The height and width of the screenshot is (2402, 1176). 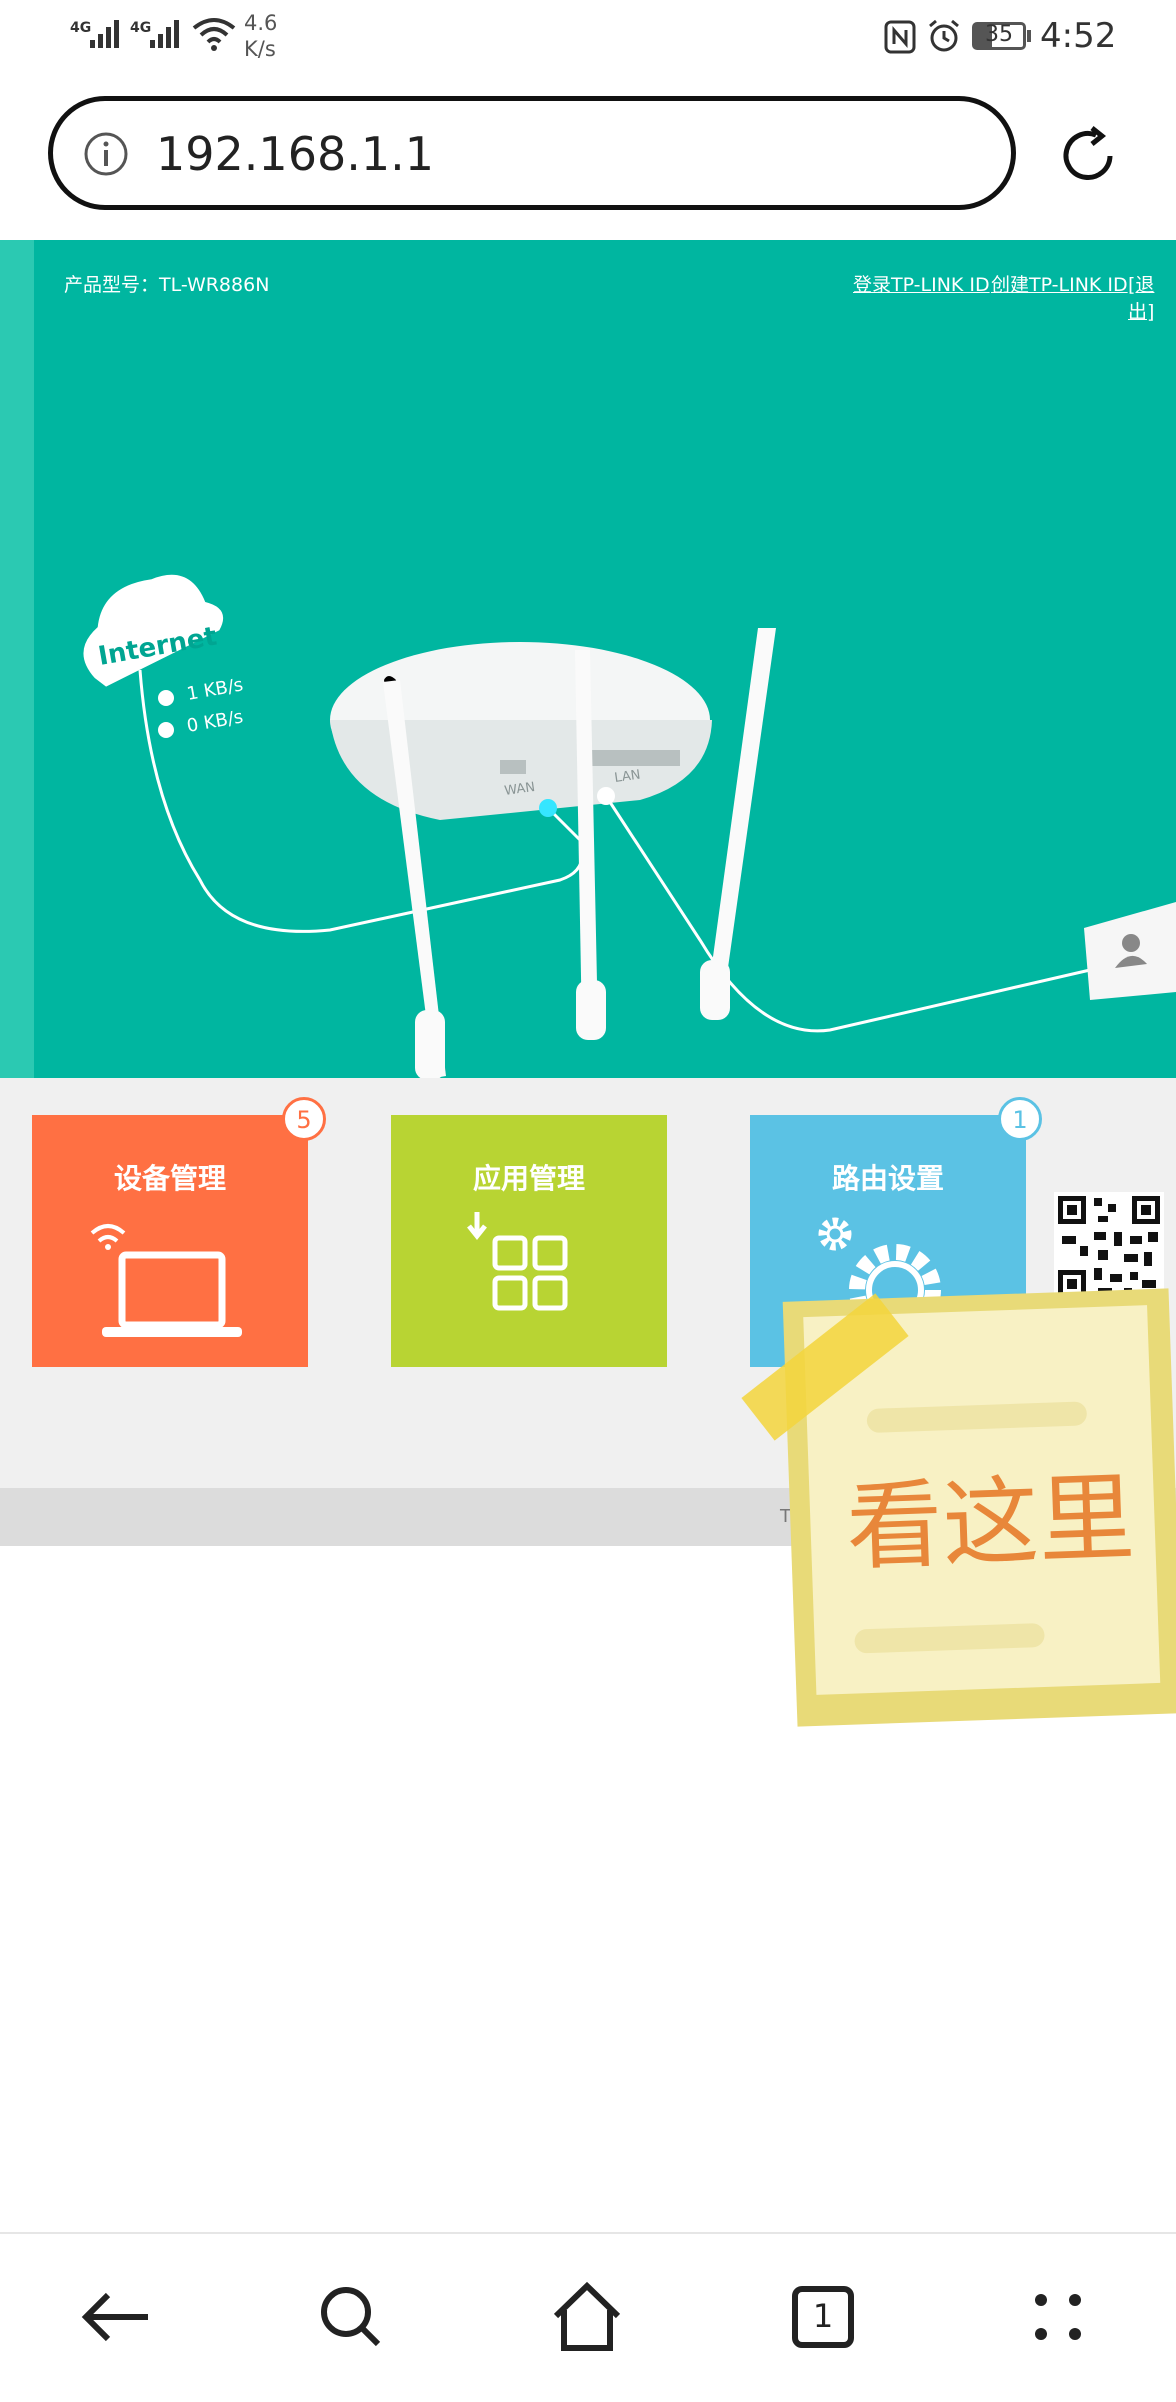 What do you see at coordinates (588, 40) in the screenshot?
I see `status-bar: 4G 4G 4.6 K/s 35 4:52` at bounding box center [588, 40].